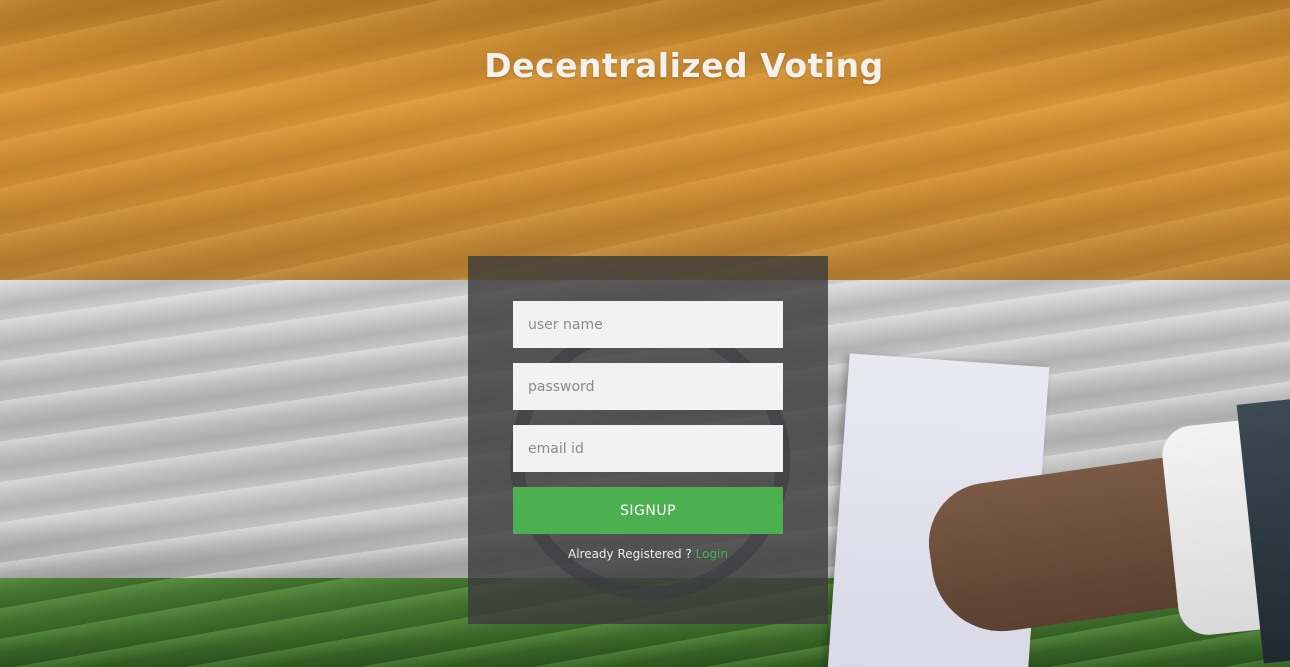  I want to click on signup-button: SIGNUP, so click(648, 510).